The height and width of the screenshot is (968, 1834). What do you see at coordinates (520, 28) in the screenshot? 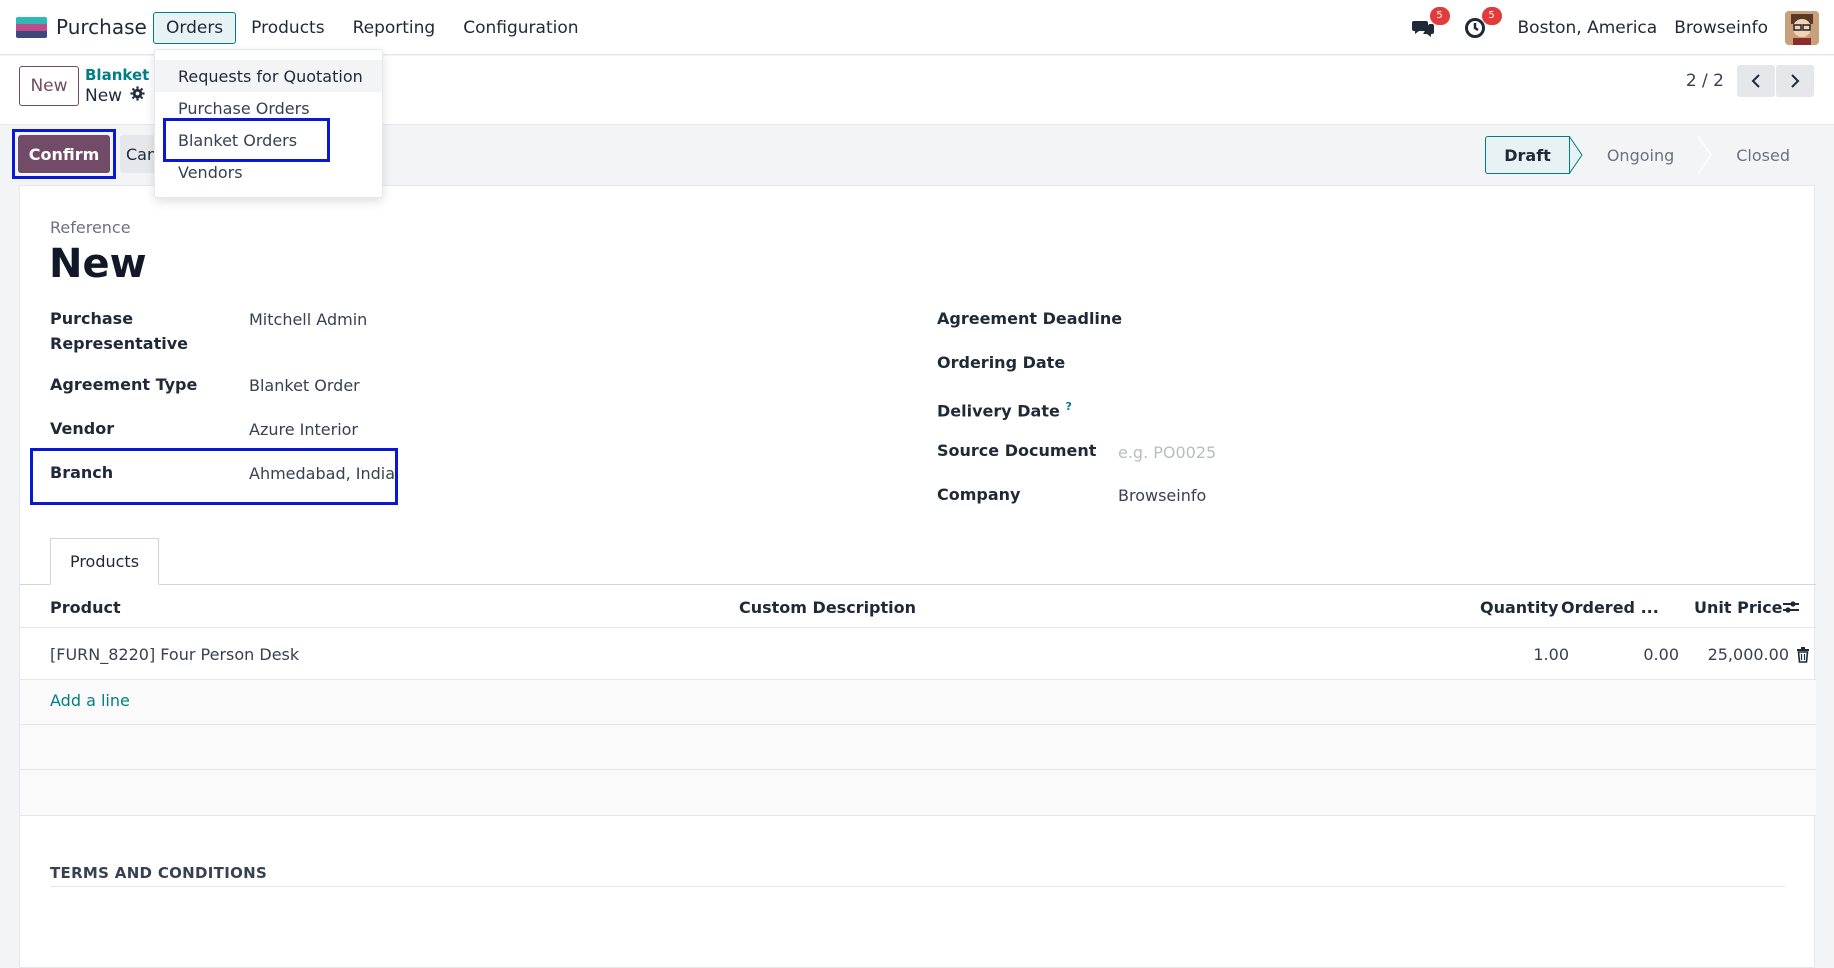
I see `menu-configuration: Configuration` at bounding box center [520, 28].